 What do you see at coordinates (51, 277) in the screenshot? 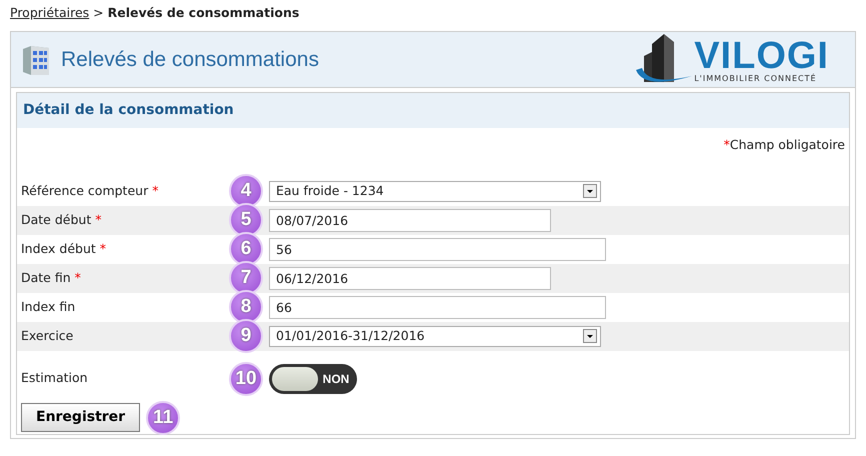
I see `field-label: Date fin *` at bounding box center [51, 277].